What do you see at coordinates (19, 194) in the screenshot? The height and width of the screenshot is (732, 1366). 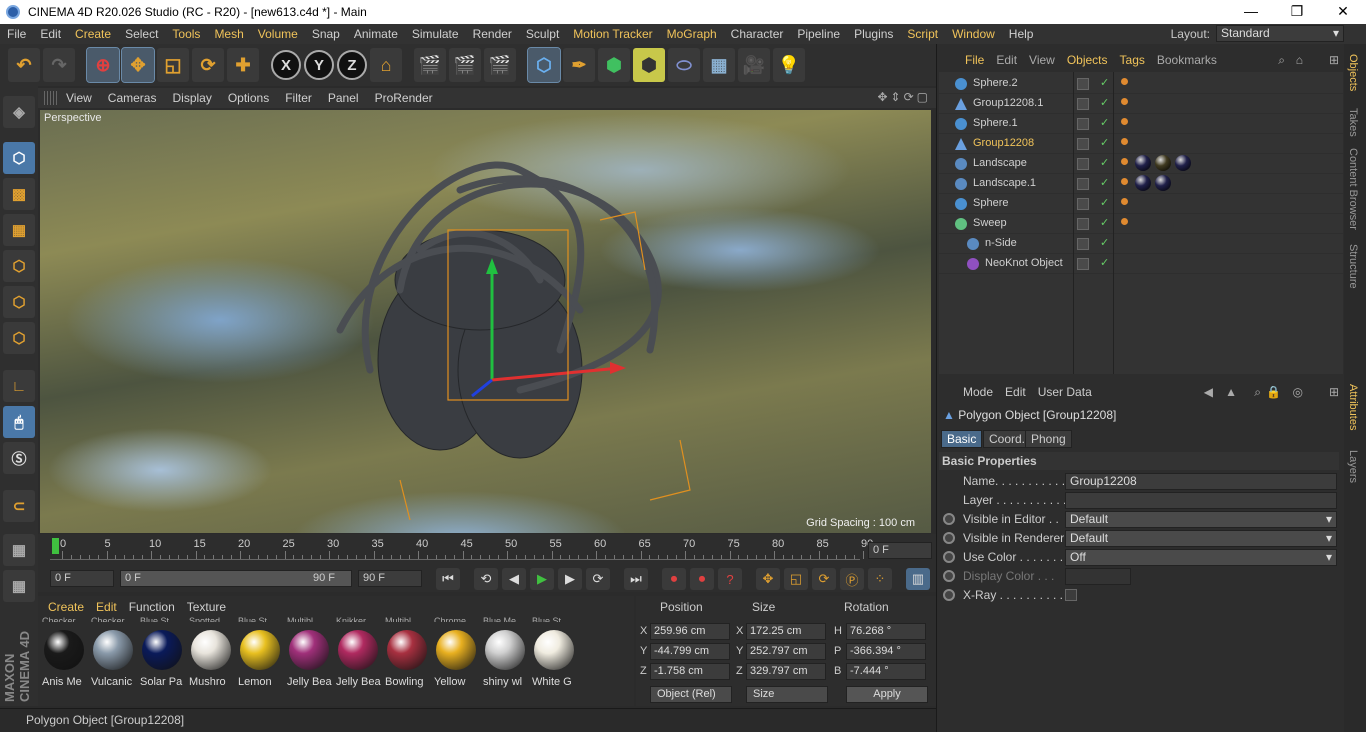 I see `texture-mode-icon: ▩` at bounding box center [19, 194].